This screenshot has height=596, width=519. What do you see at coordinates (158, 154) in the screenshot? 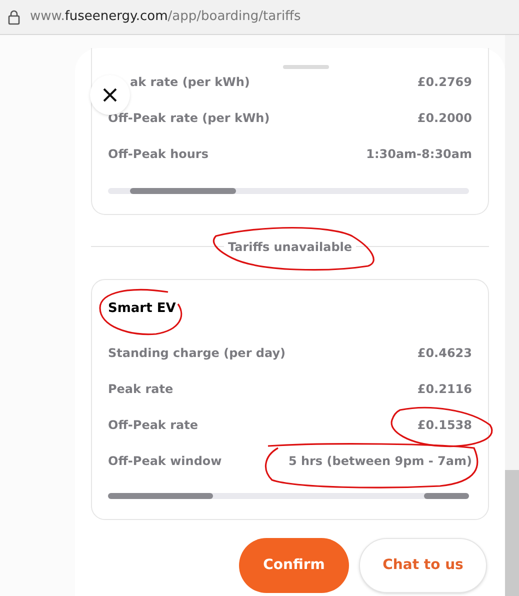
I see `rate-label: Off-Peak hours` at bounding box center [158, 154].